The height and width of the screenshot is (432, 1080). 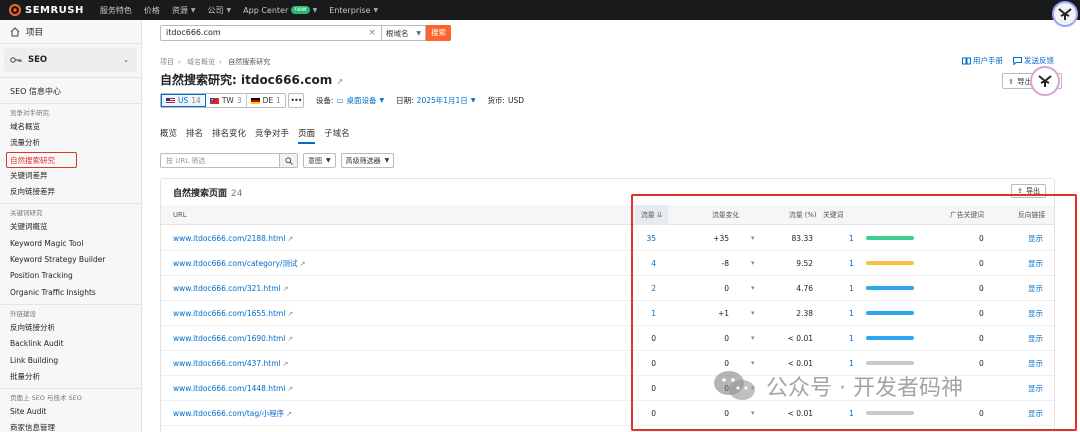 I want to click on sidebar-item-organic-traffic-insights: Organic Traffic Insights, so click(x=70, y=293).